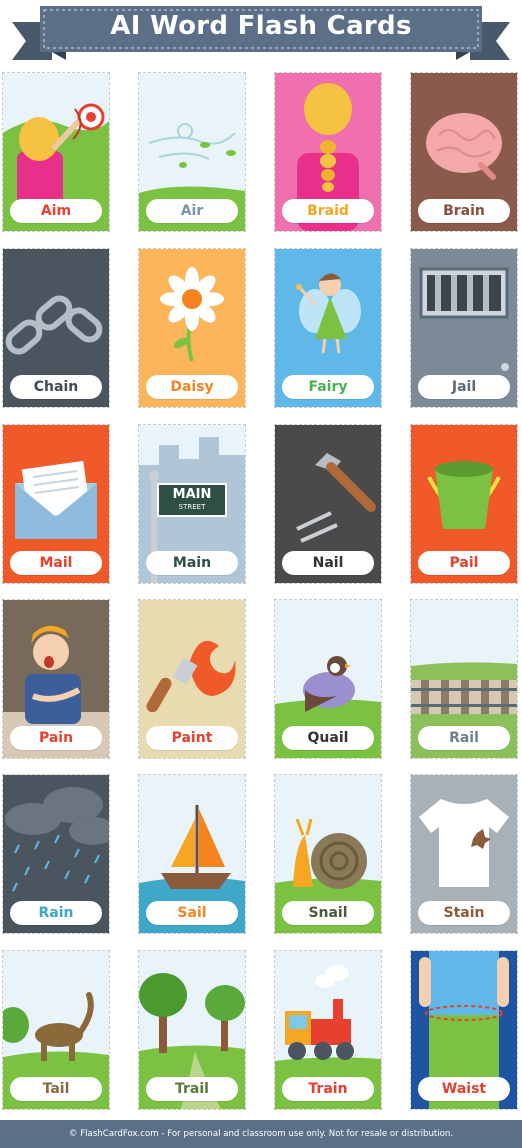  I want to click on card-trail: Trail, so click(192, 1030).